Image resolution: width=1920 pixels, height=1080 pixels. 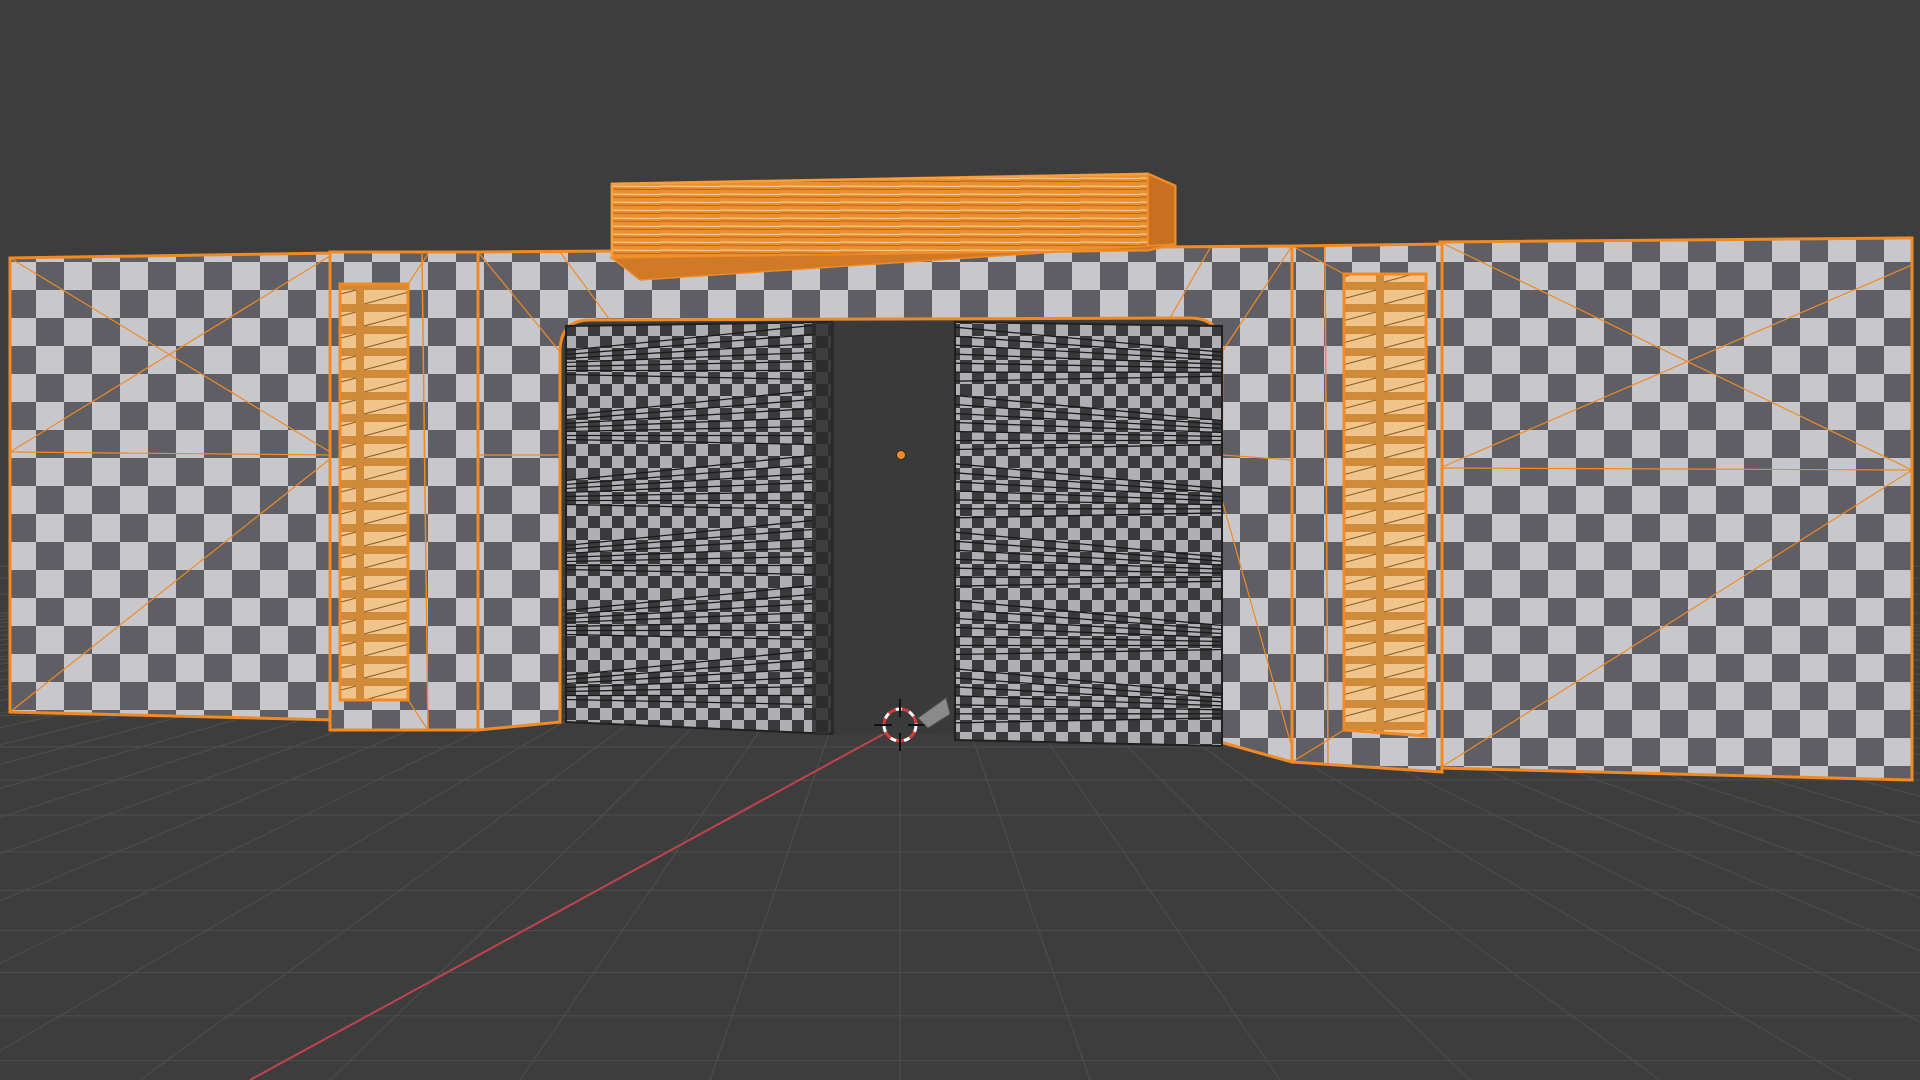 What do you see at coordinates (892, 528) in the screenshot?
I see `door-gap` at bounding box center [892, 528].